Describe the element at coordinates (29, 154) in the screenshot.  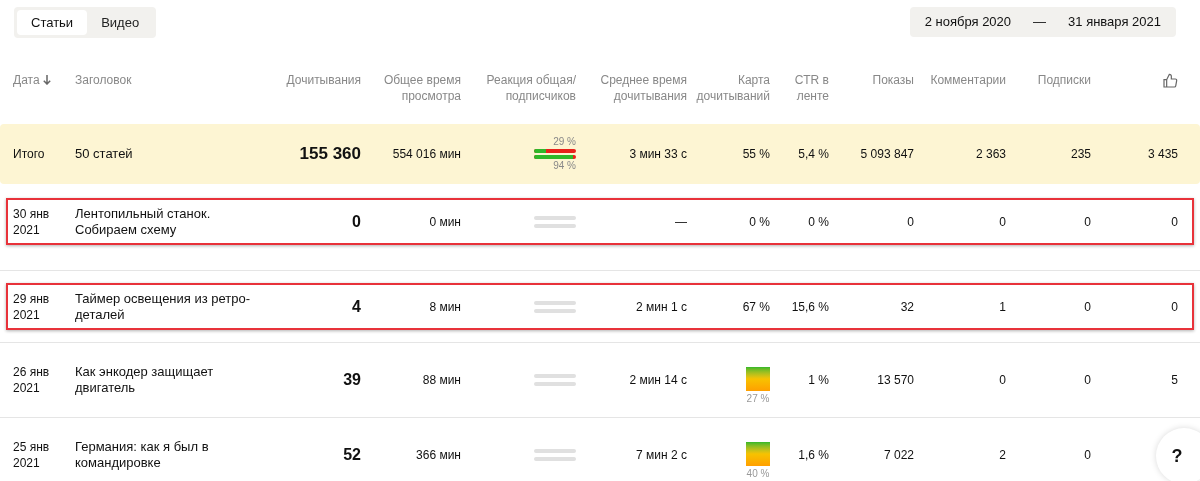
I see `table-cell-text: Итого` at that location.